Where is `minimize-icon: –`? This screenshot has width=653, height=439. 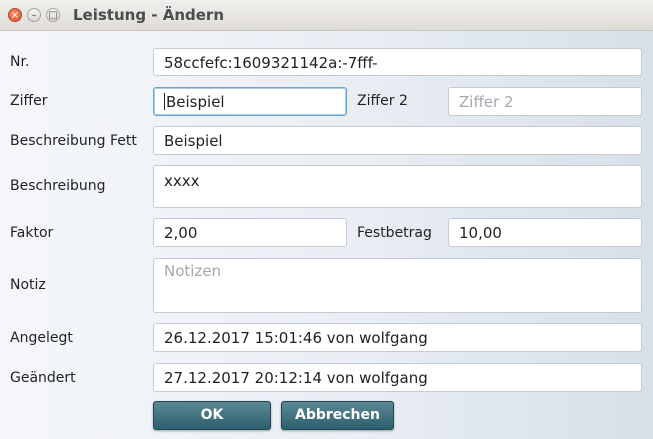 minimize-icon: – is located at coordinates (34, 15).